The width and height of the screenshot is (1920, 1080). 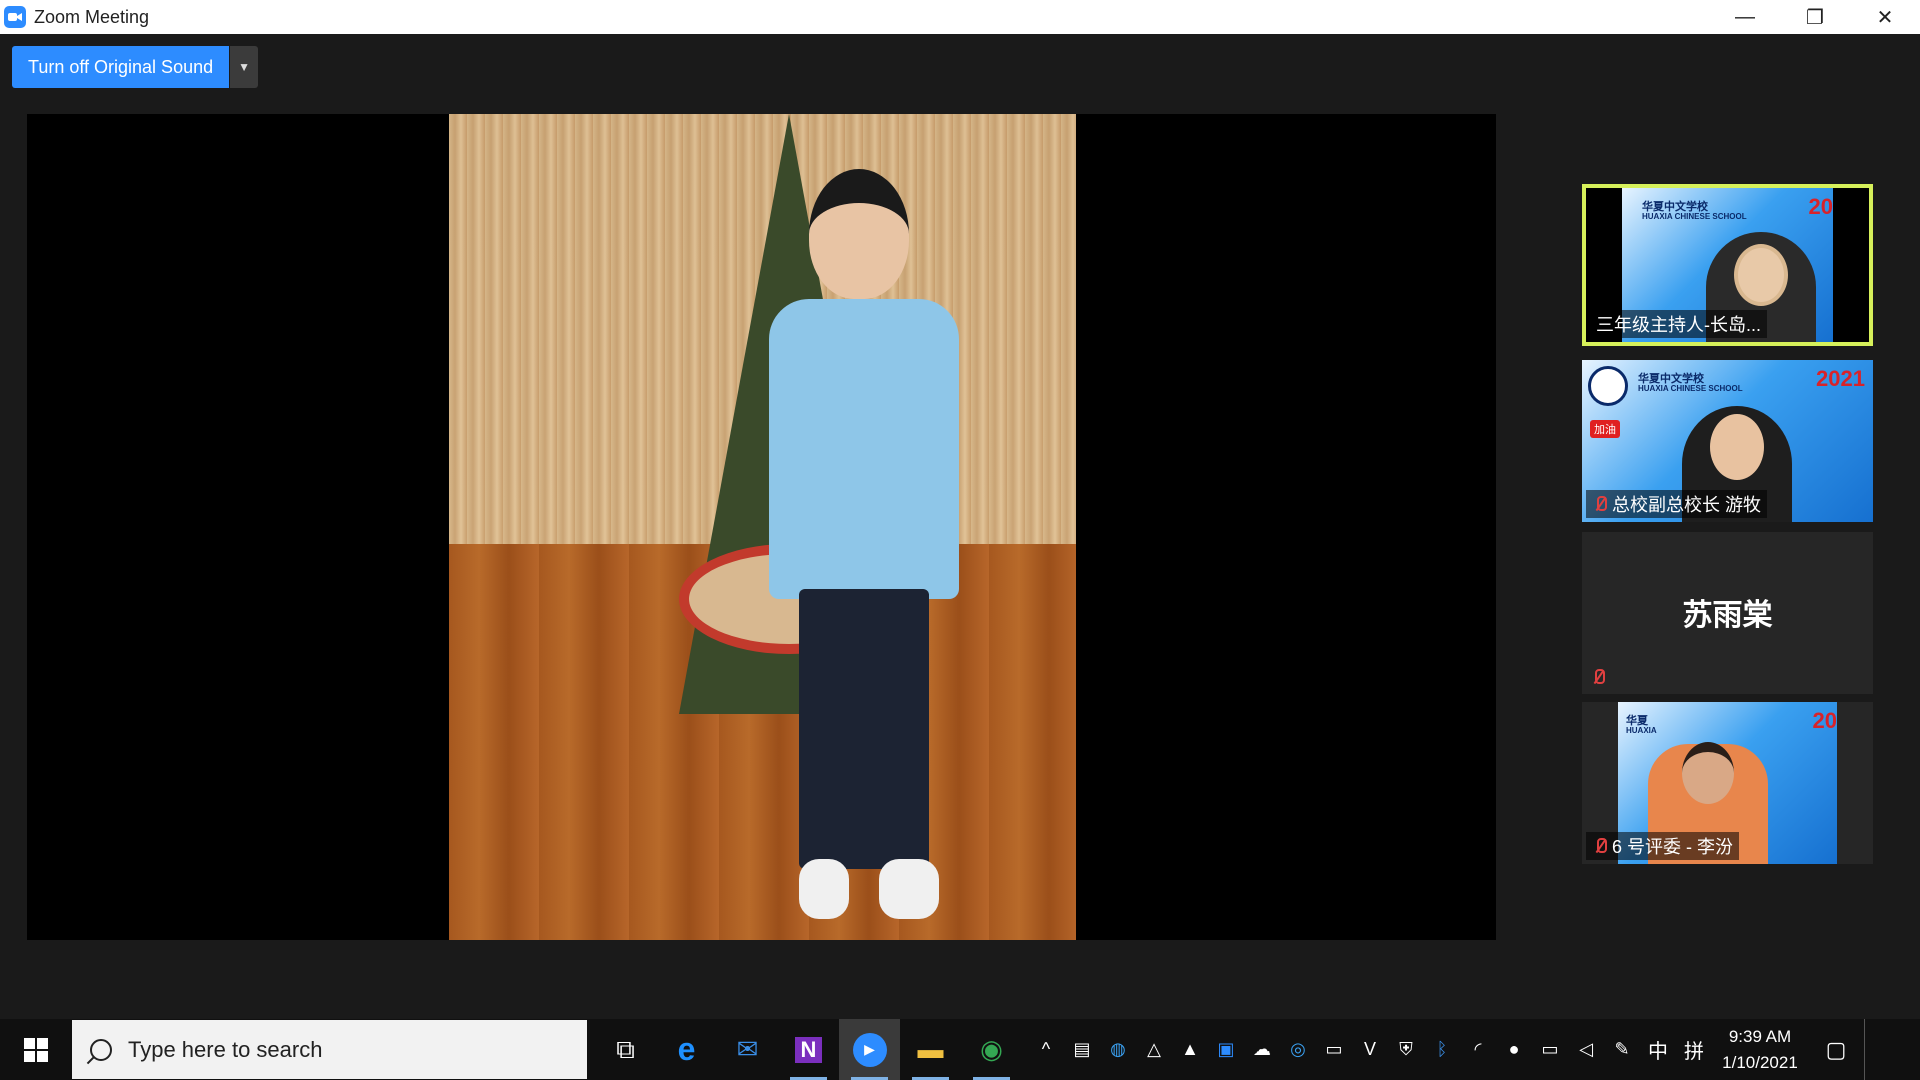 I want to click on ime-mode-indicator: 拼, so click(x=1694, y=1049).